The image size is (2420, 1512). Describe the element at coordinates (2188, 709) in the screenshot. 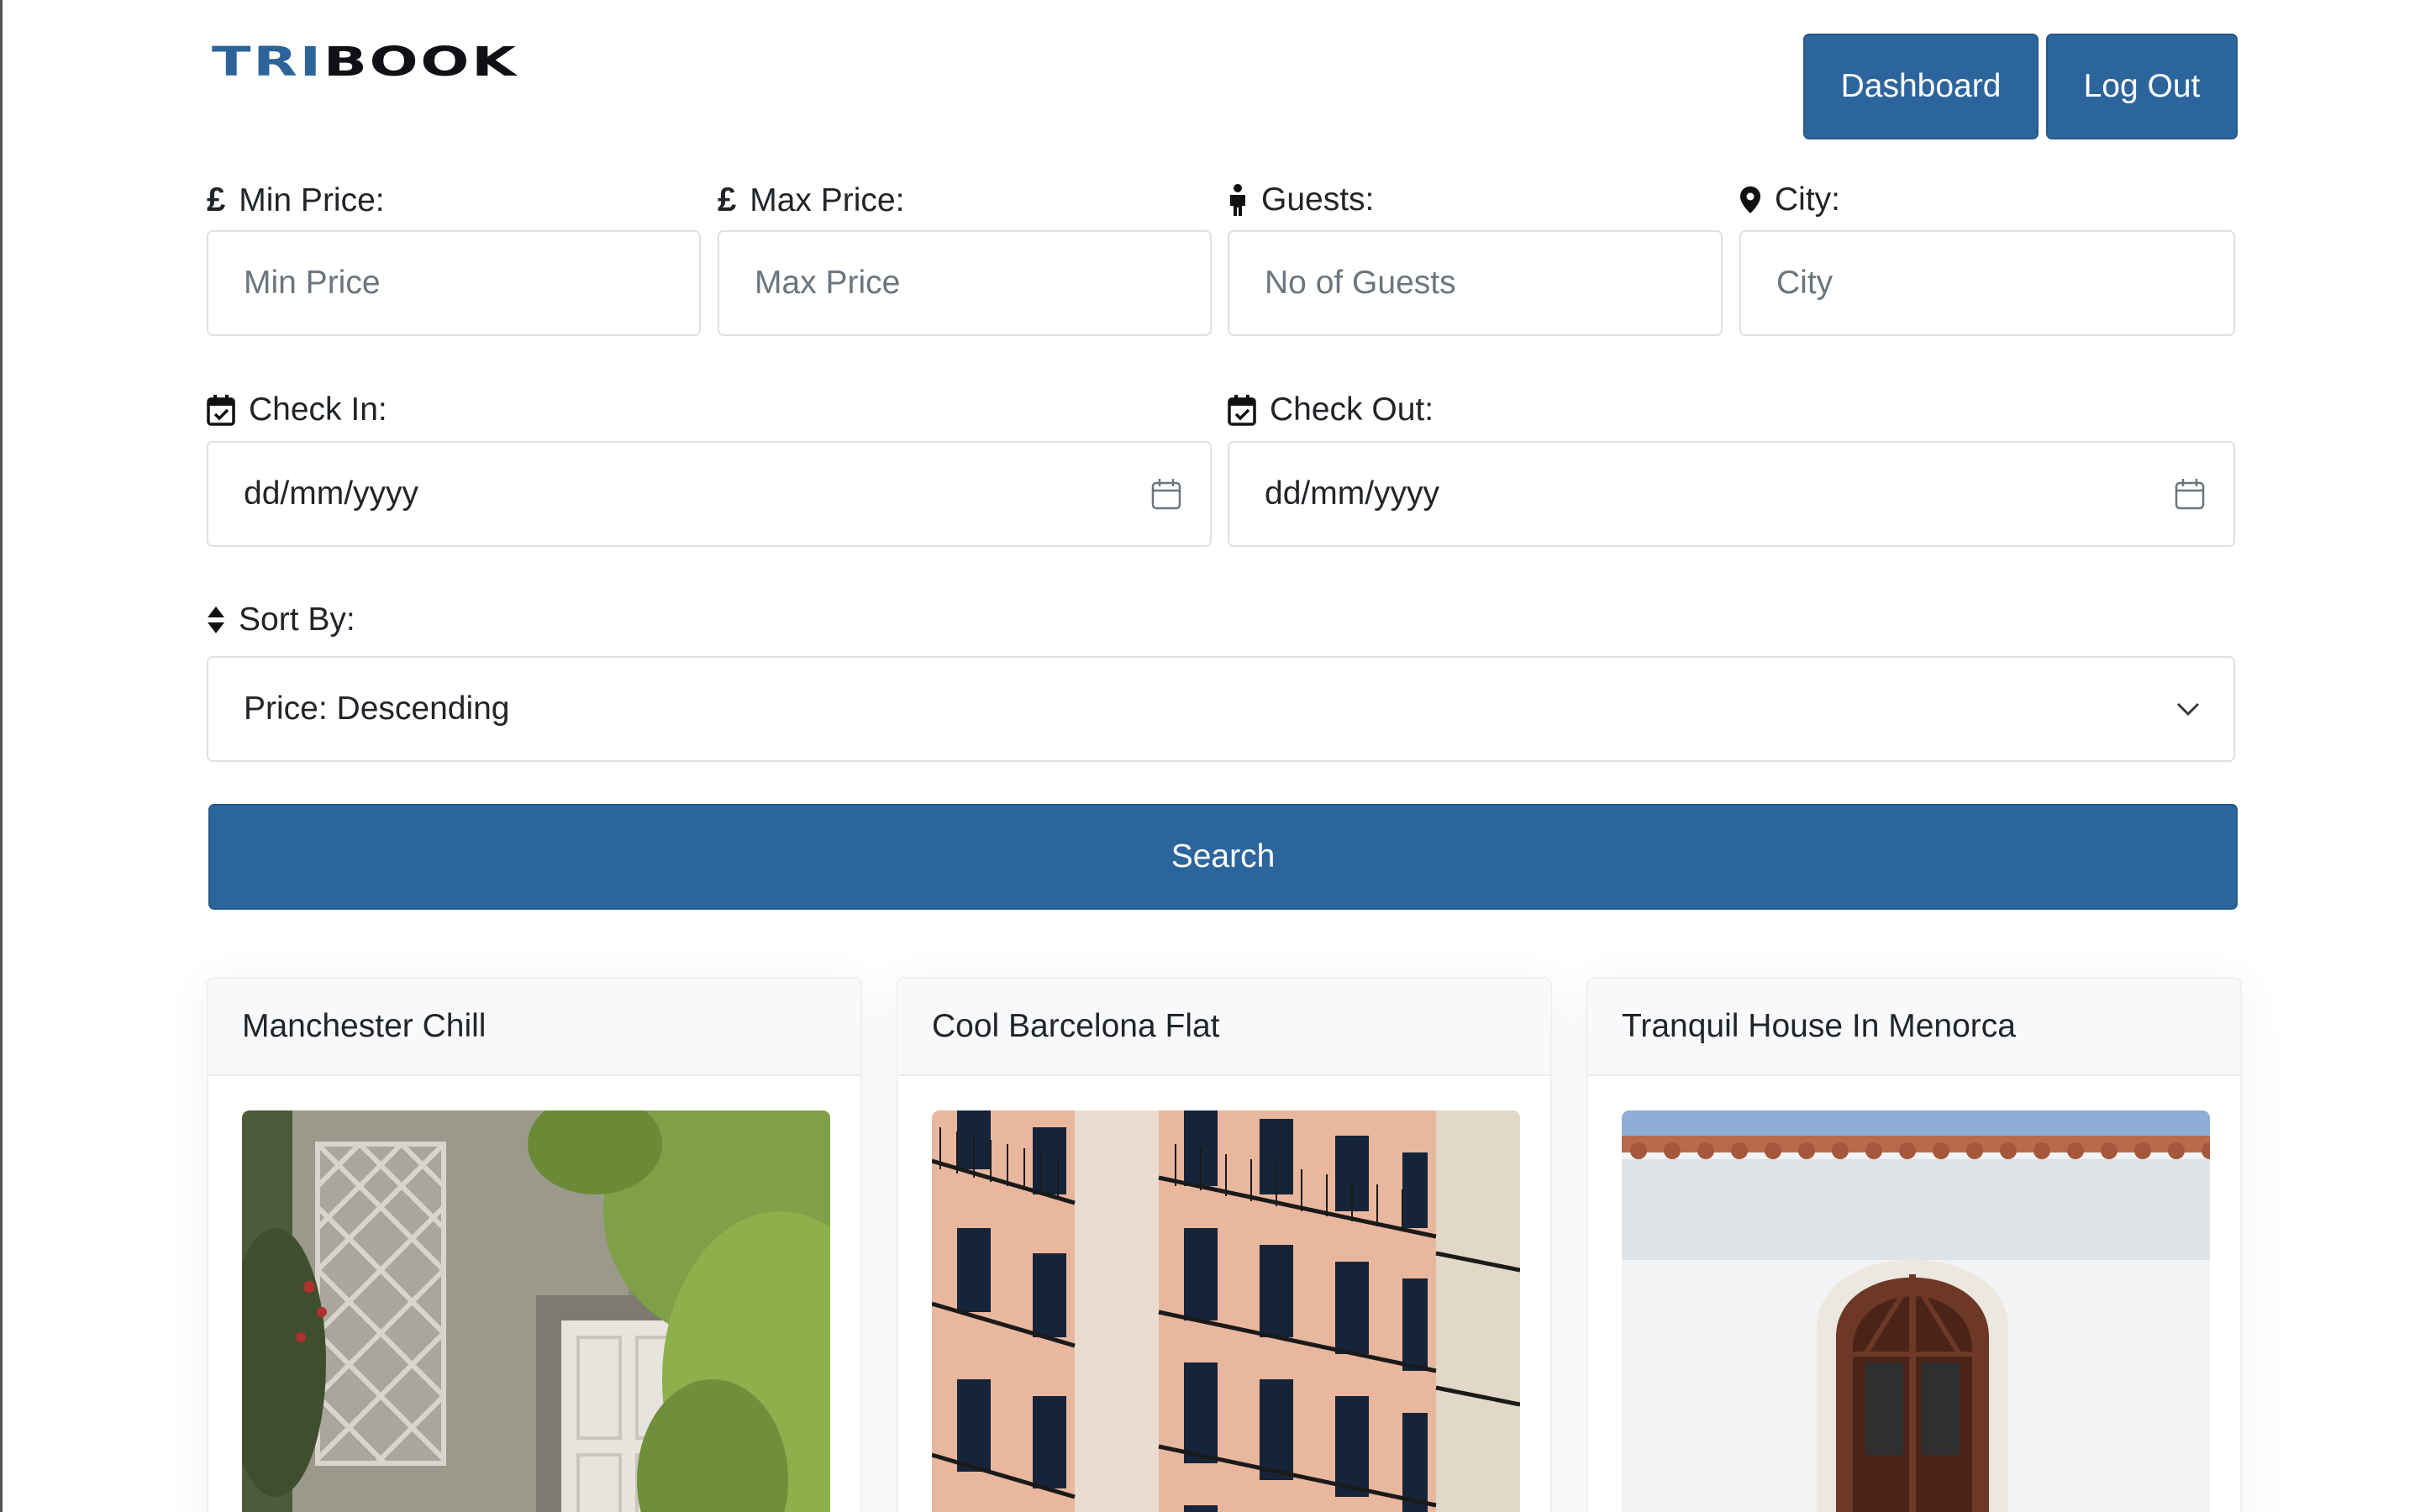

I see `chevron-down-icon` at that location.